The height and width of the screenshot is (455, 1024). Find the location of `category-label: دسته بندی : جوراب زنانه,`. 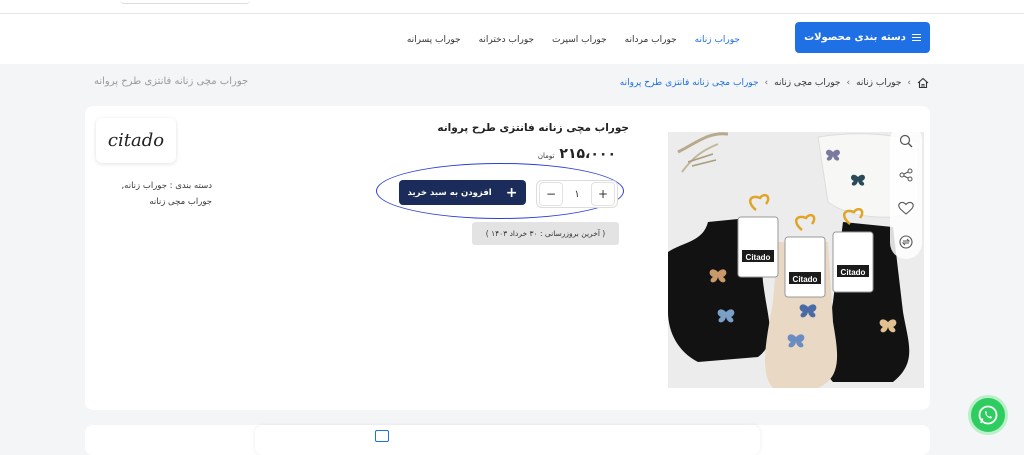

category-label: دسته بندی : جوراب زنانه, is located at coordinates (166, 186).